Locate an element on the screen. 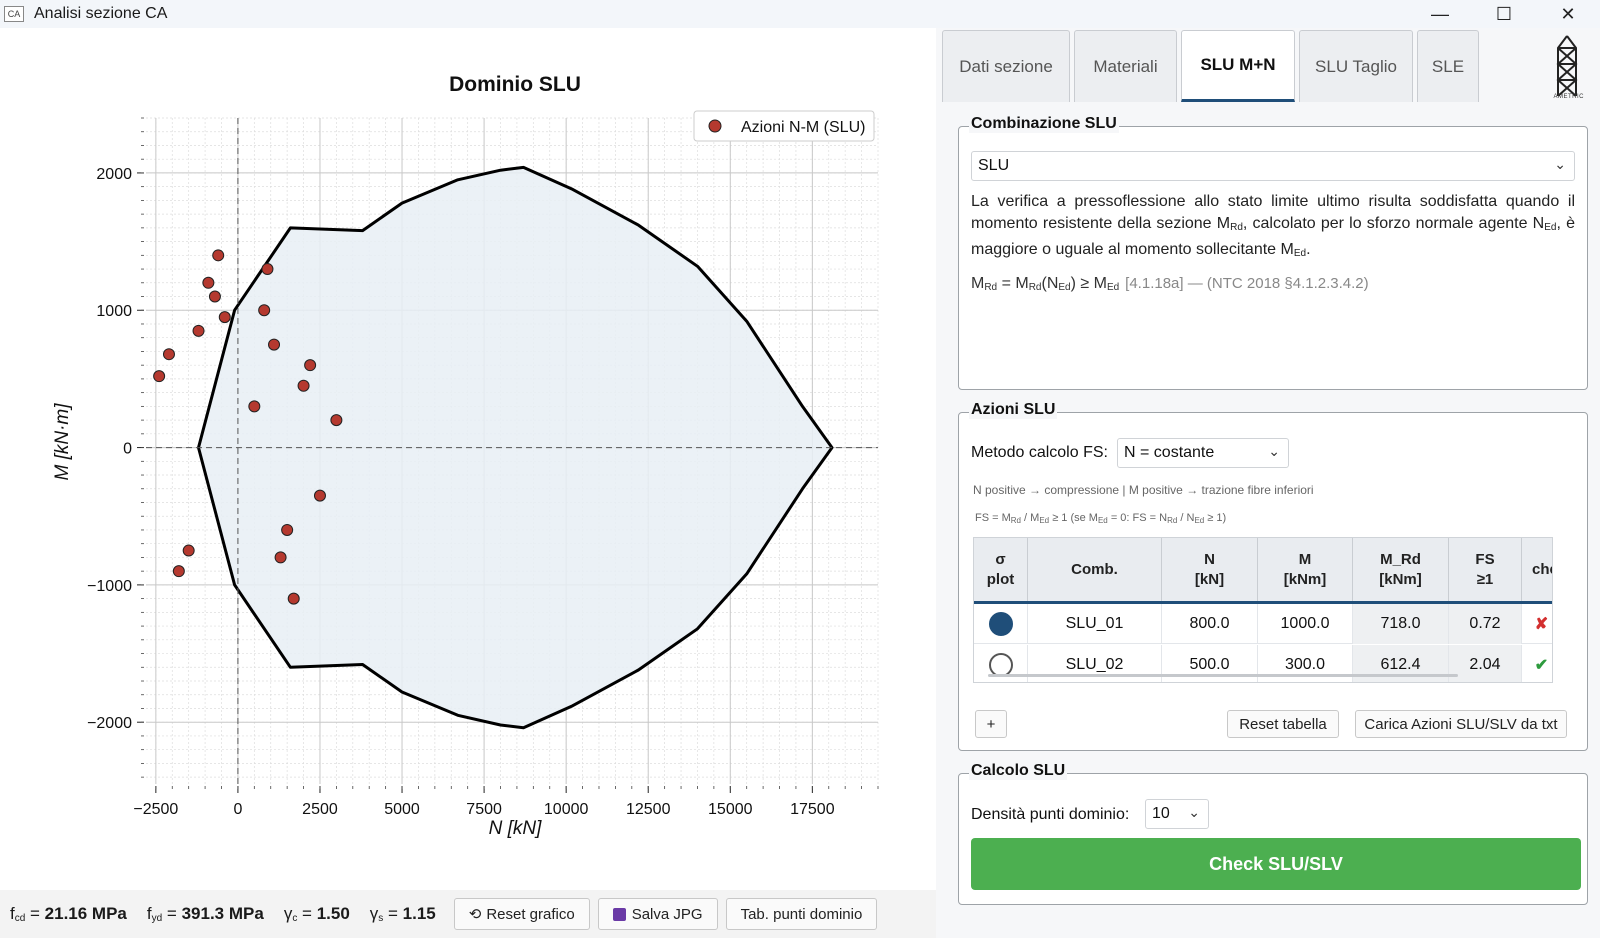 The height and width of the screenshot is (938, 1600). col-plot: σ plot is located at coordinates (1001, 569).